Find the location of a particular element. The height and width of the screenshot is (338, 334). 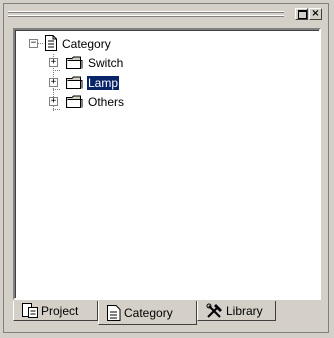

tools-icon is located at coordinates (214, 310).